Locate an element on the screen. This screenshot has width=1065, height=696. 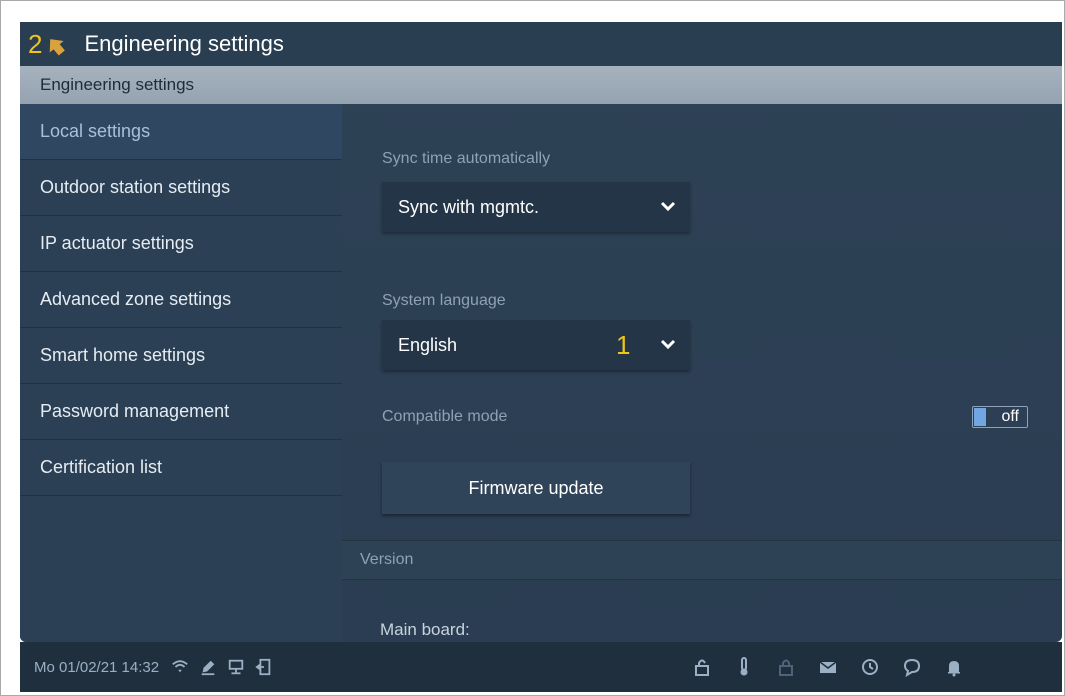
bell-icon is located at coordinates (954, 667).